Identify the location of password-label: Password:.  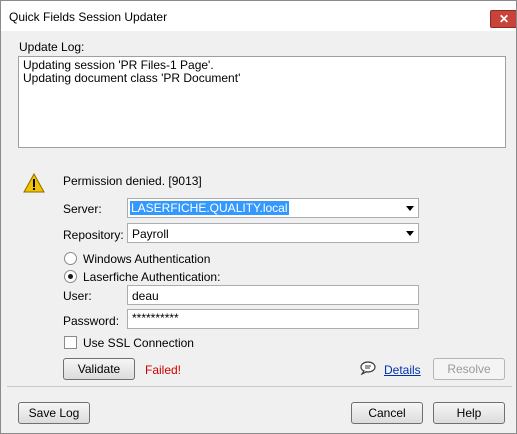
(91, 321).